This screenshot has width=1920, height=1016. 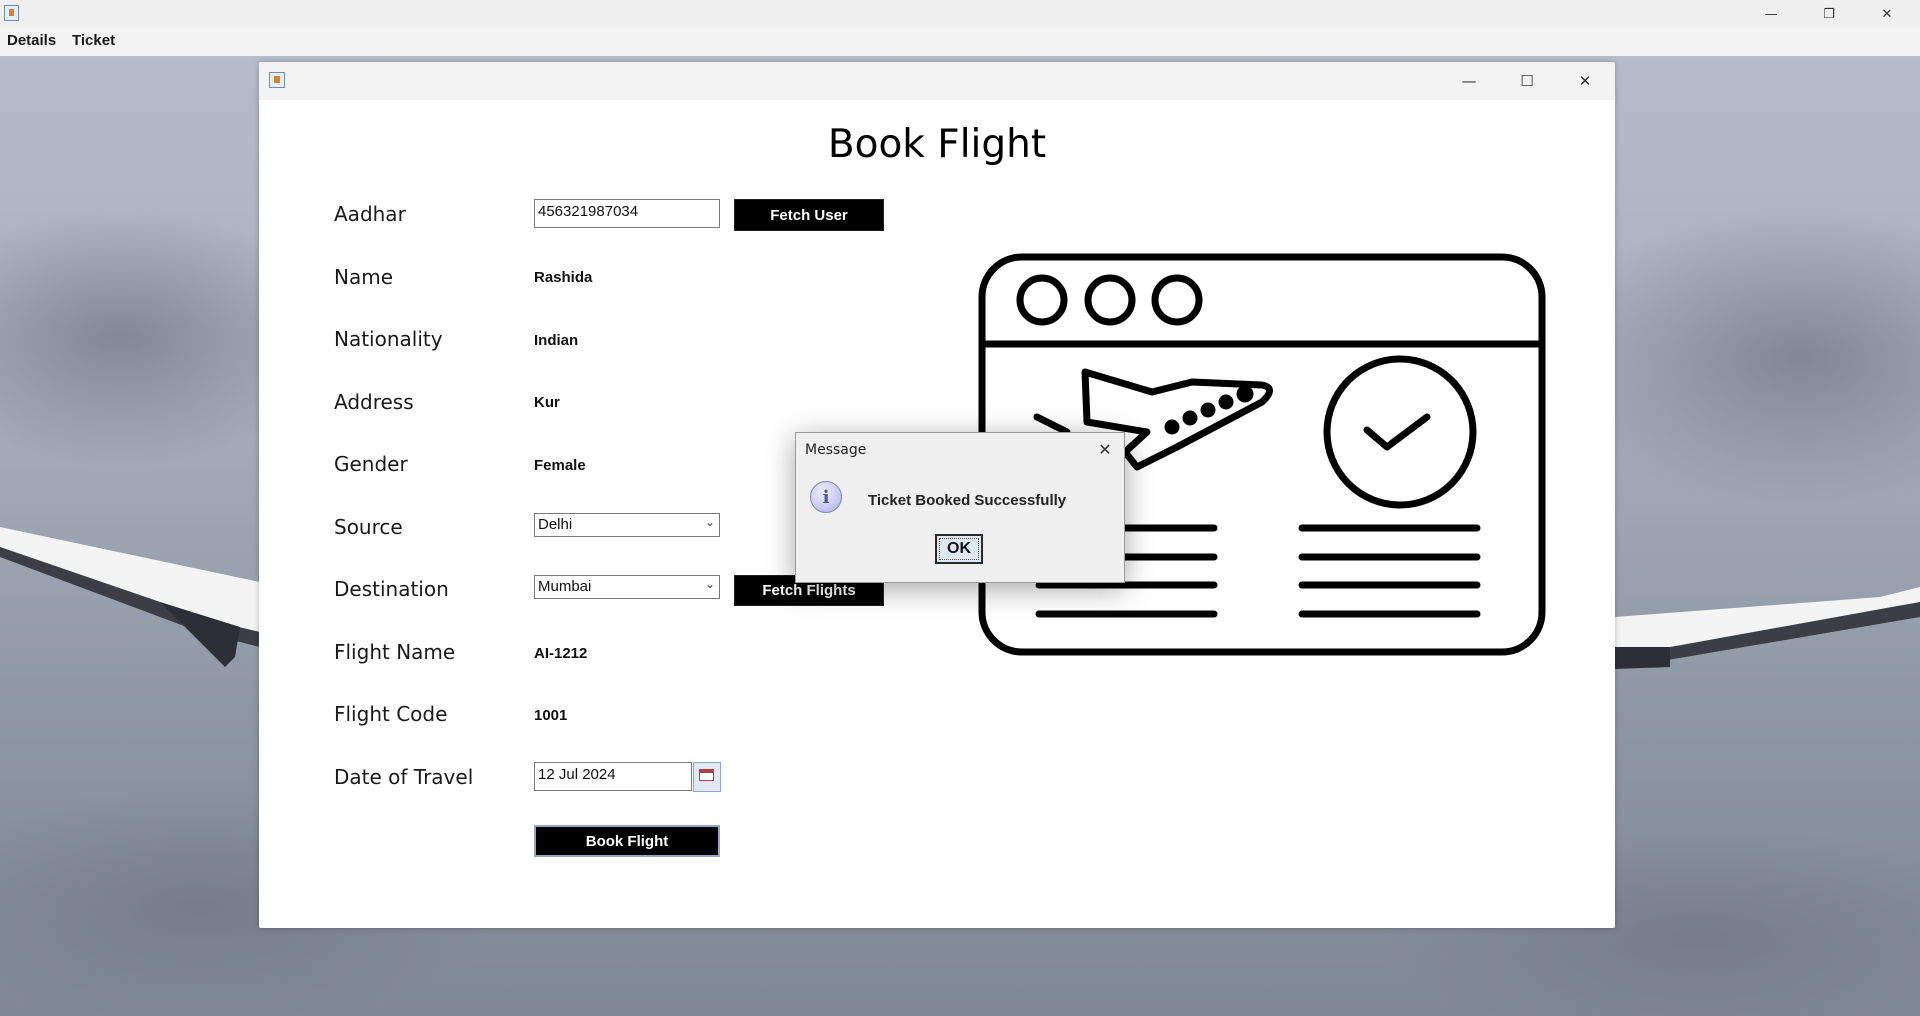 I want to click on destination-label: Destination, so click(x=391, y=589).